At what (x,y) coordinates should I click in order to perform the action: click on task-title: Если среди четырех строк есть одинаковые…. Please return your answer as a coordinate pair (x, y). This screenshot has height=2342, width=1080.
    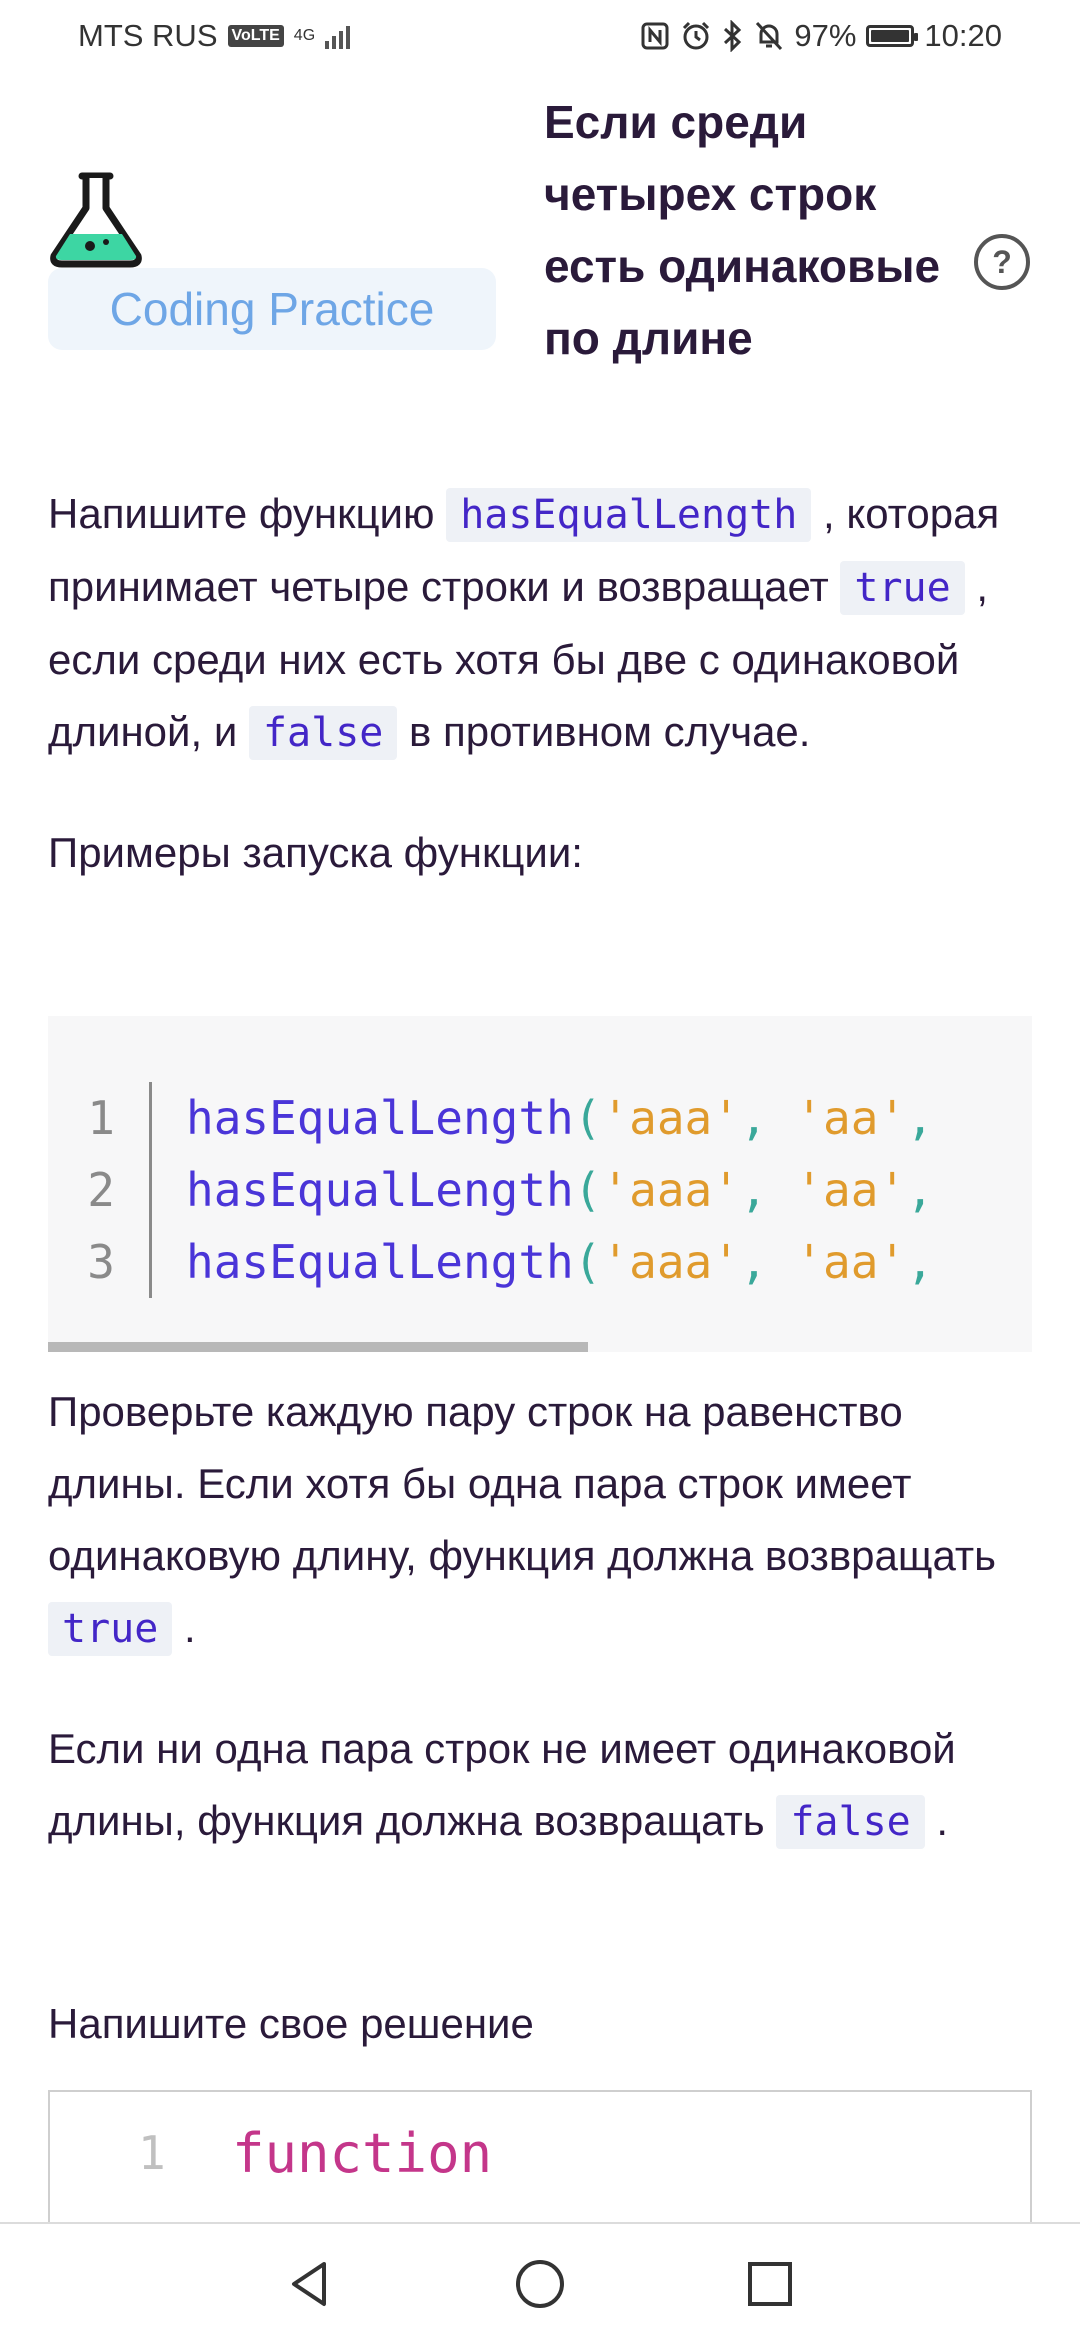
    Looking at the image, I should click on (742, 230).